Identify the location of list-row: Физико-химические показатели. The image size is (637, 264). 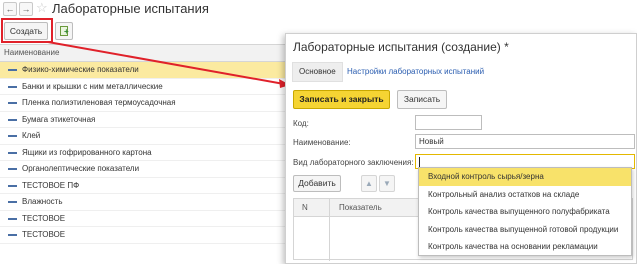
(142, 70).